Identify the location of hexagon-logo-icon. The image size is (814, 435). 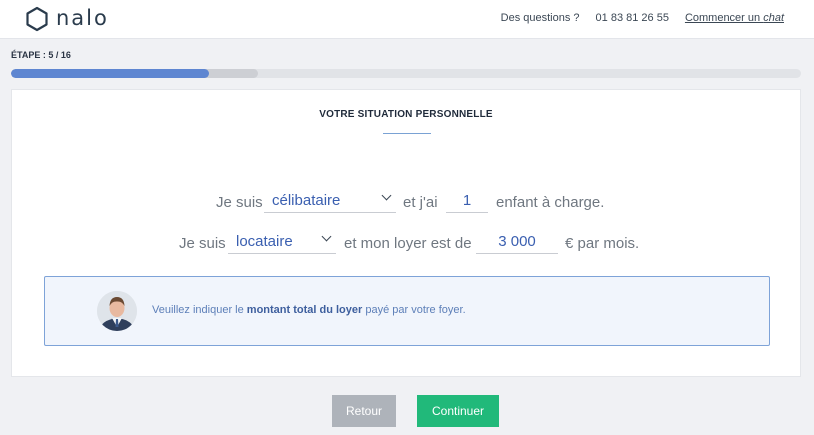
(37, 19).